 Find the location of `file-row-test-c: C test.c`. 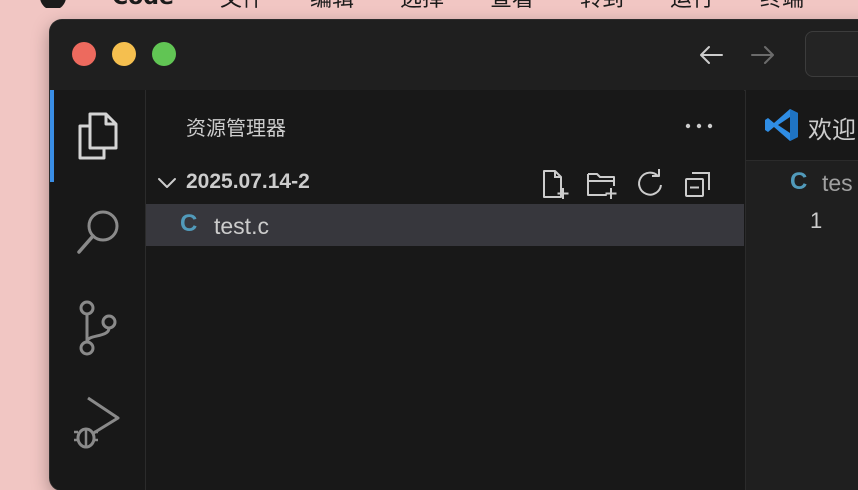

file-row-test-c: C test.c is located at coordinates (445, 225).